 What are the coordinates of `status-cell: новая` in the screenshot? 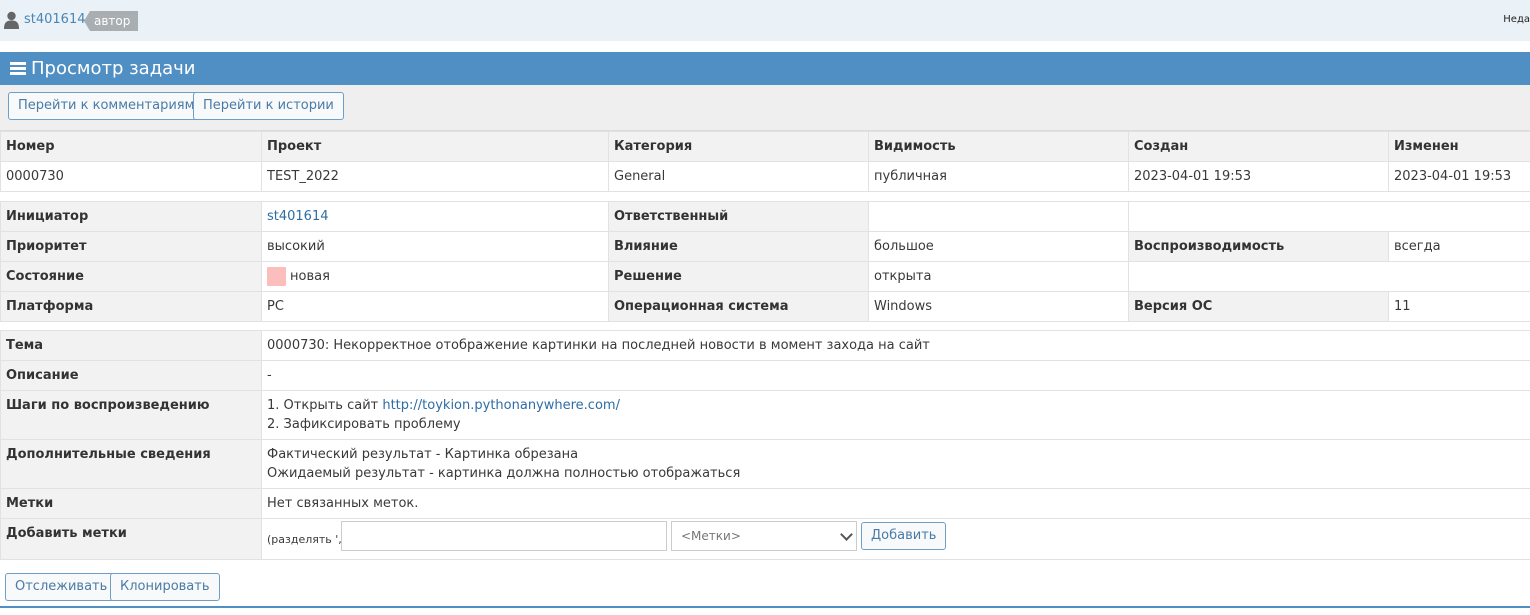 It's located at (435, 276).